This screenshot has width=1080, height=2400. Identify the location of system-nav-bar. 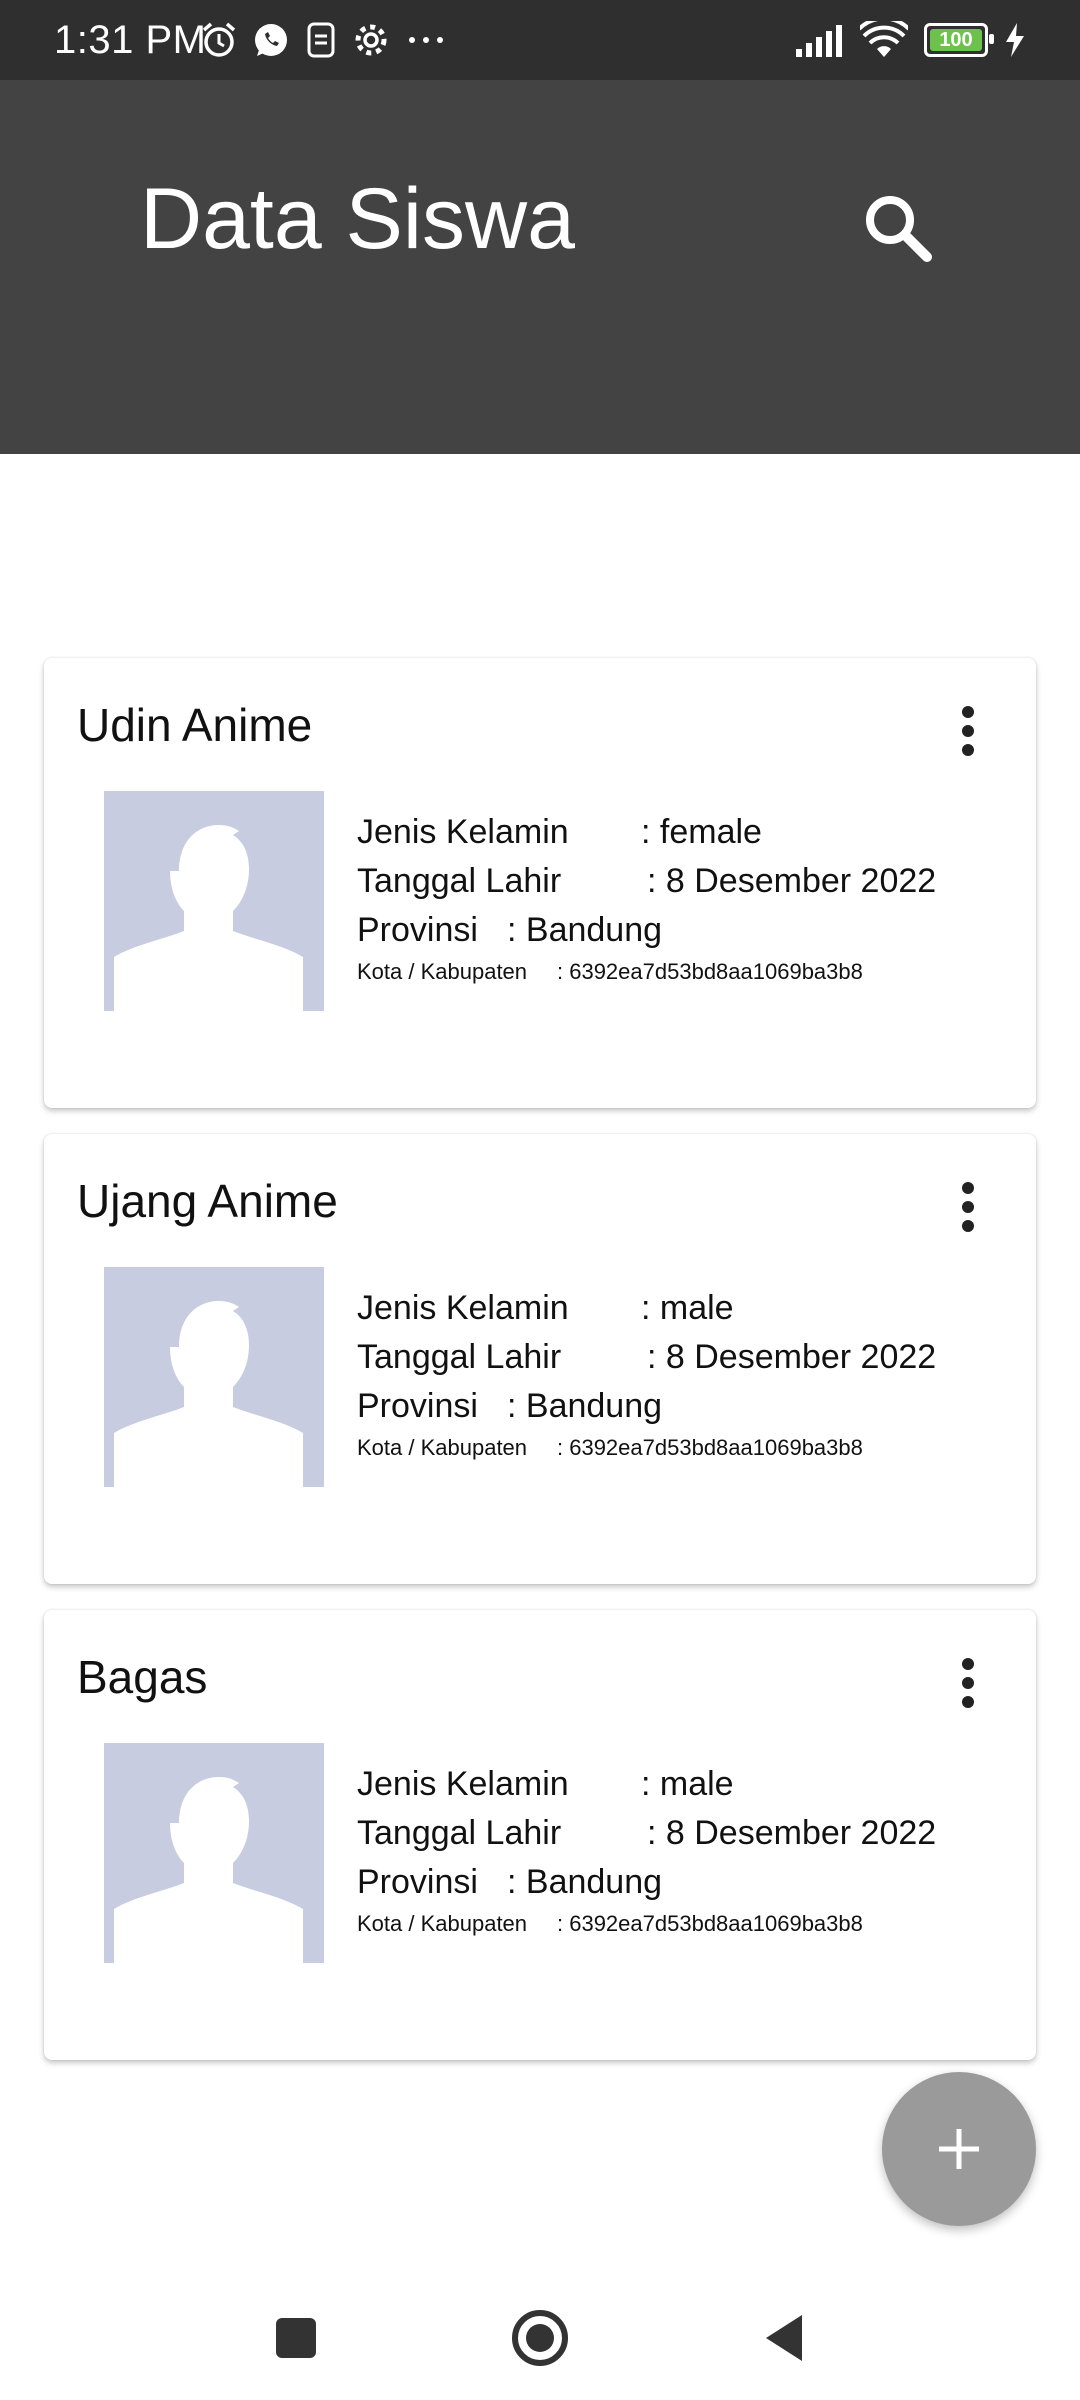
(540, 2335).